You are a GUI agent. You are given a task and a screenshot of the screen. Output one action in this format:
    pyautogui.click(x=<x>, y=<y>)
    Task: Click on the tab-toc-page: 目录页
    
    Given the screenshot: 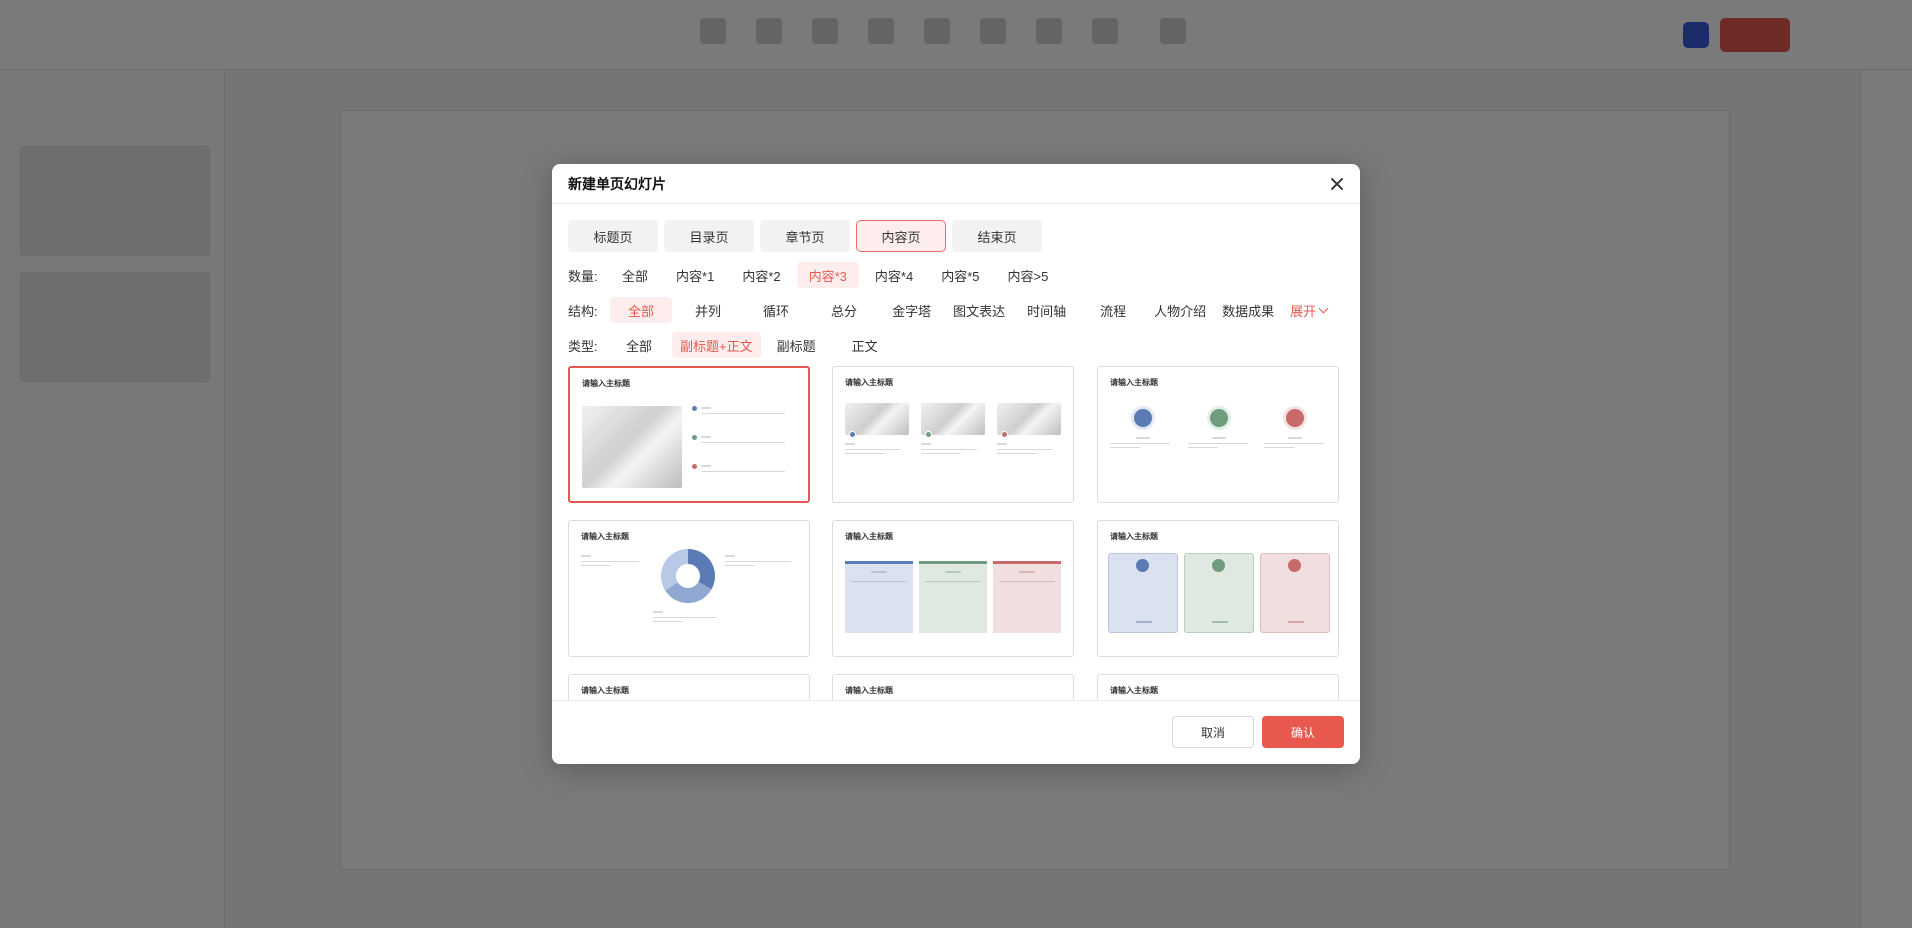 What is the action you would take?
    pyautogui.click(x=709, y=236)
    